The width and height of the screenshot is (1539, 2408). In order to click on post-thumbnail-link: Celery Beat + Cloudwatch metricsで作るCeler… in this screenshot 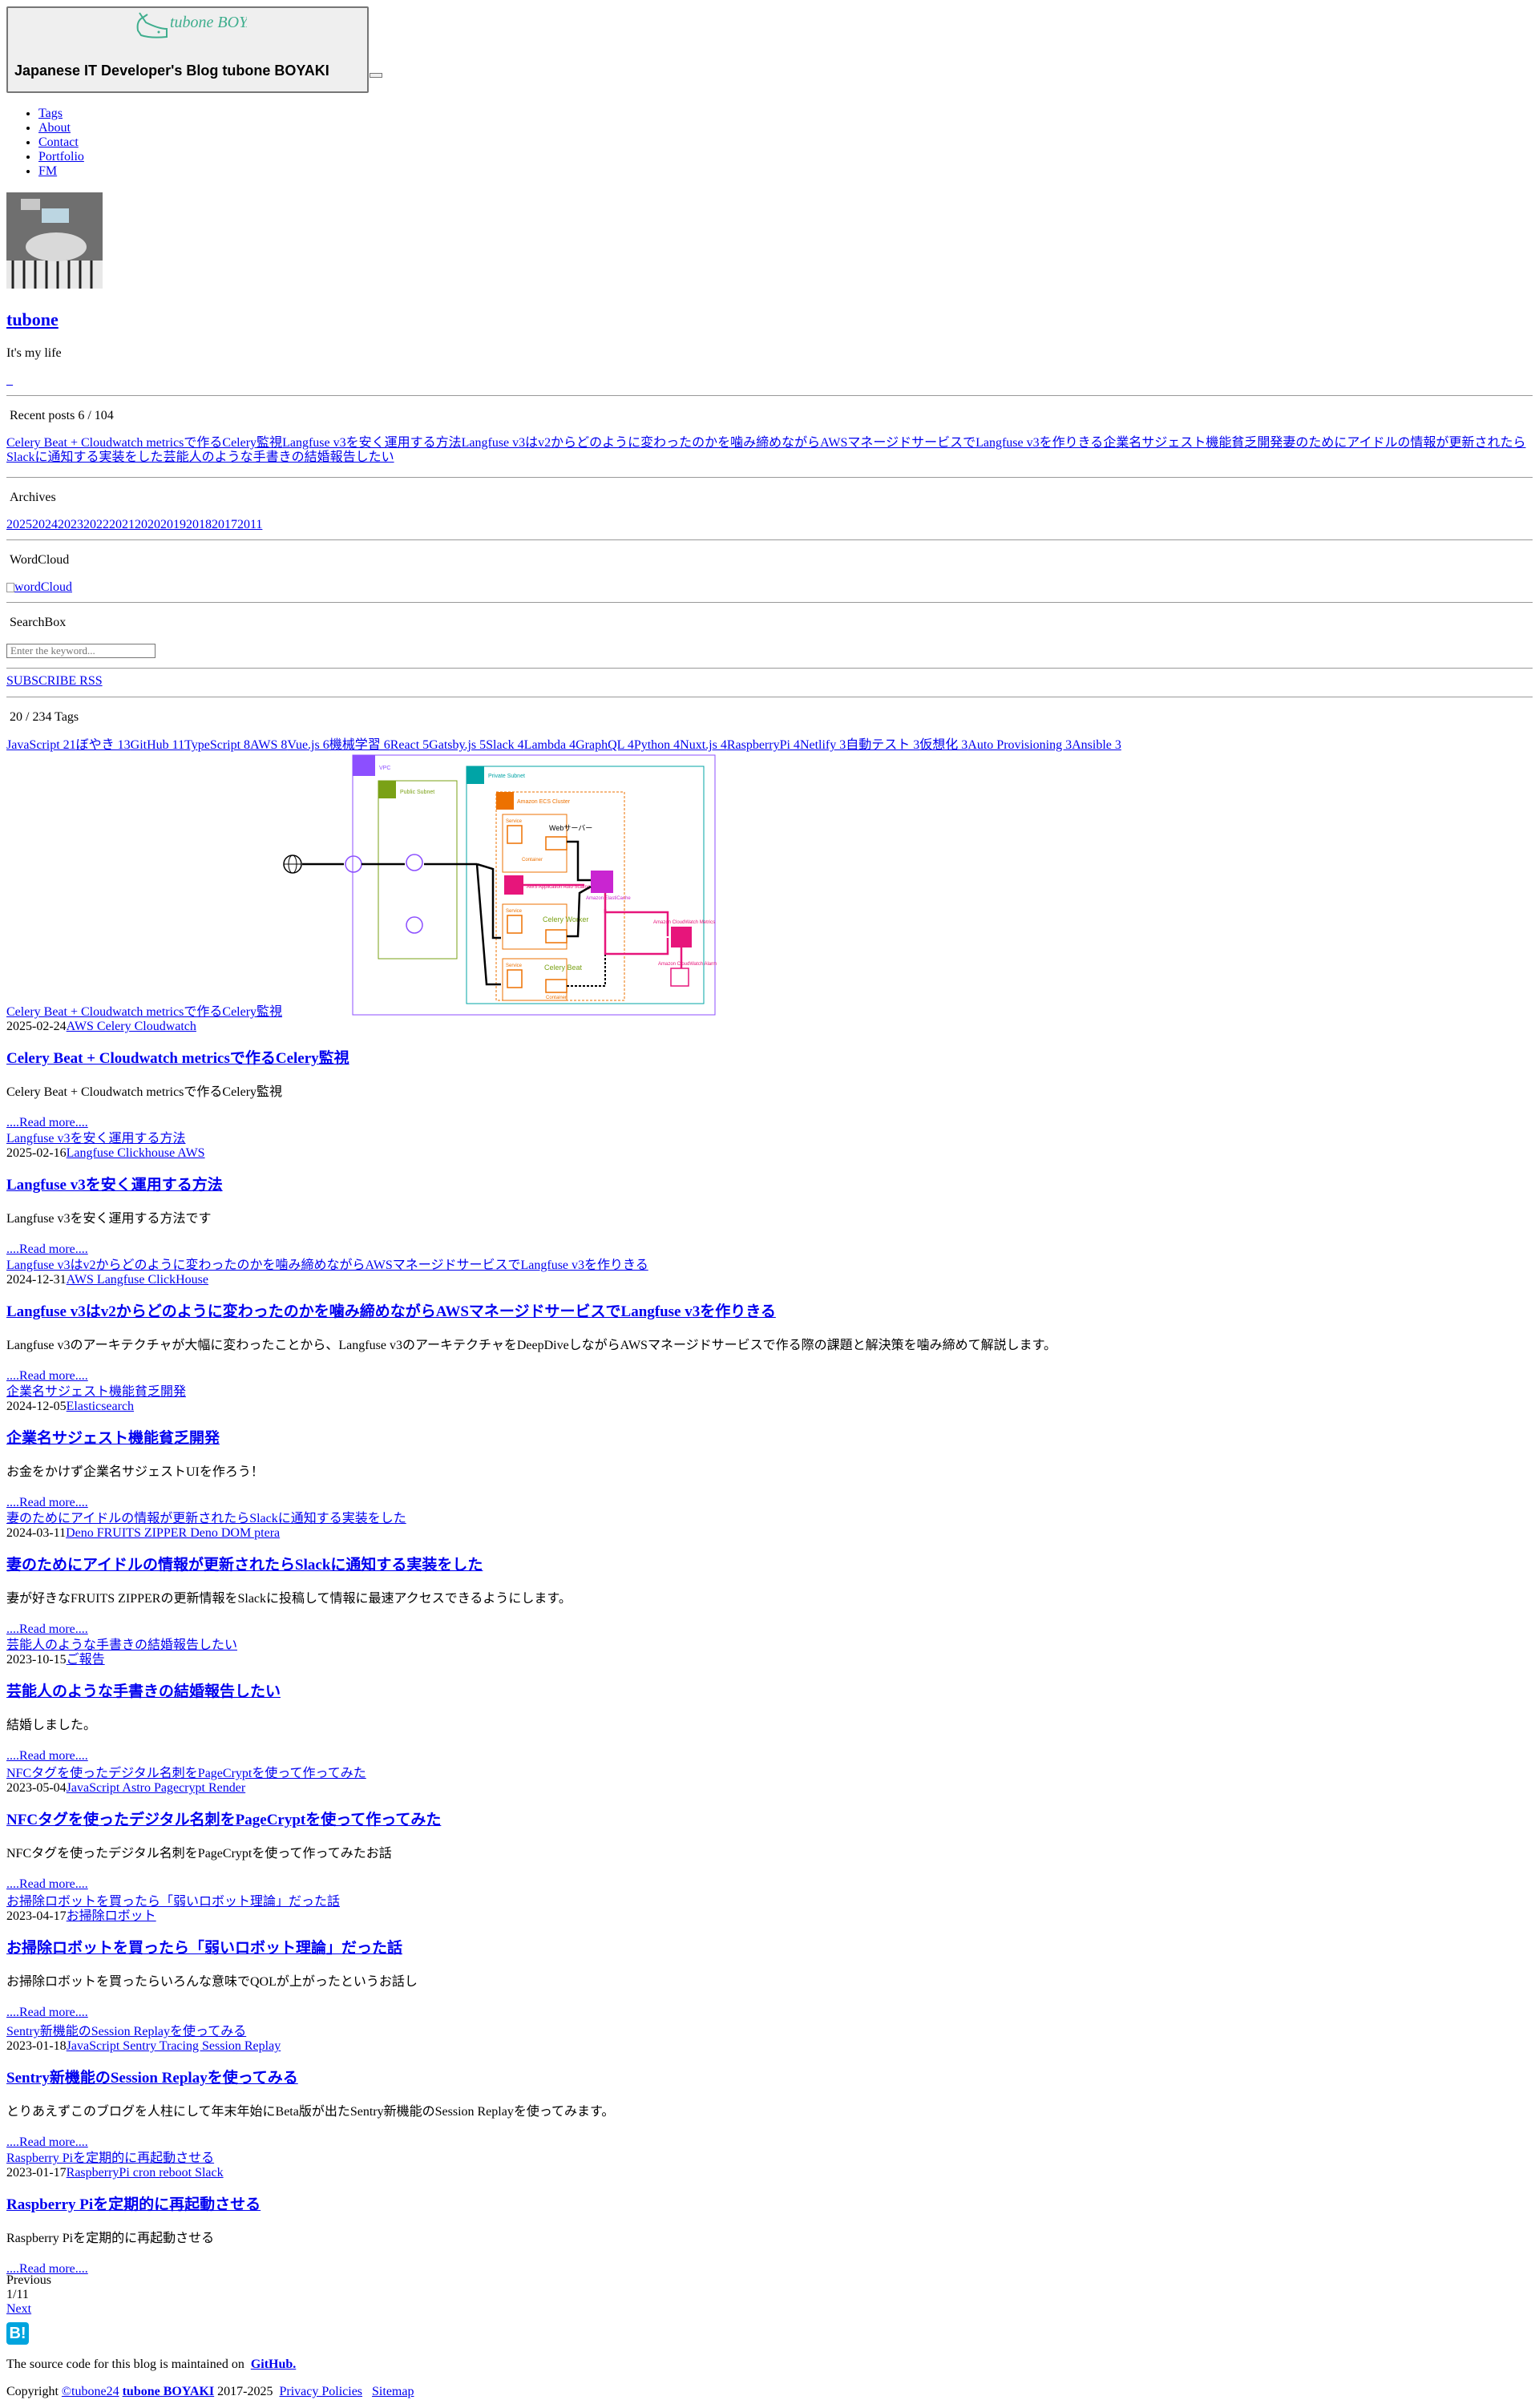, I will do `click(144, 1012)`.